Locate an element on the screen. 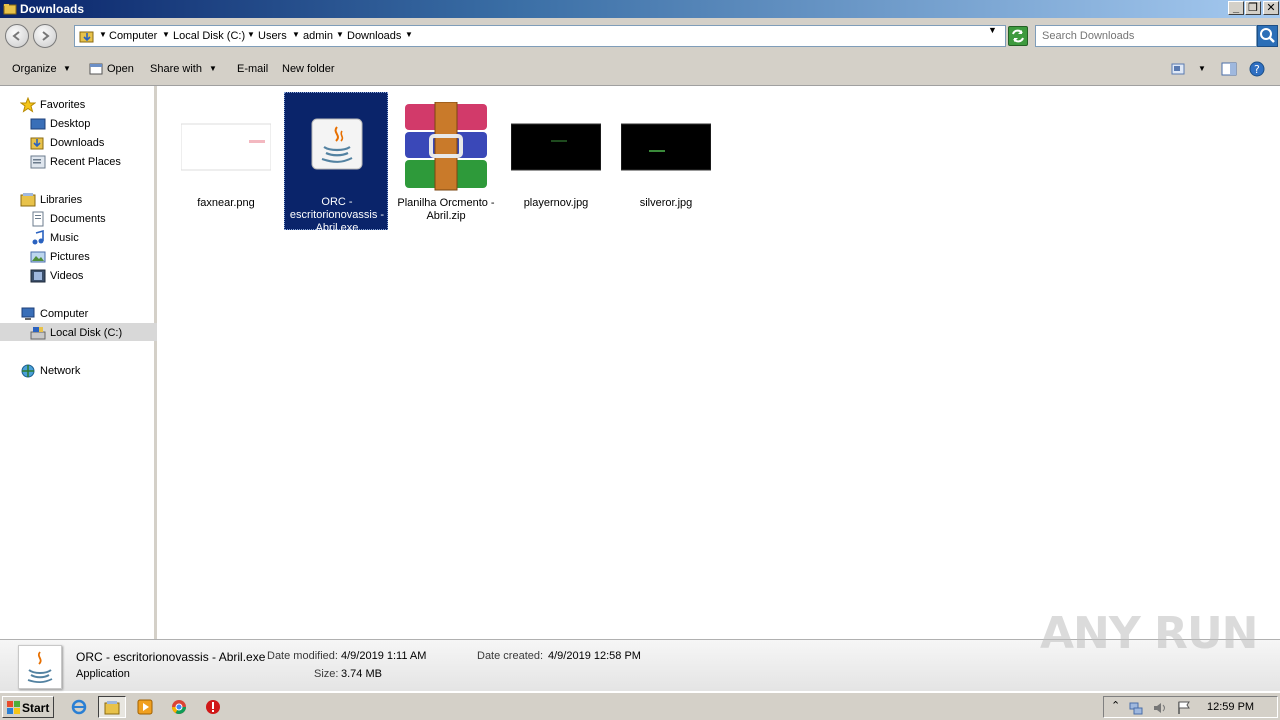 Image resolution: width=1280 pixels, height=720 pixels. details-file-type: Application is located at coordinates (103, 674).